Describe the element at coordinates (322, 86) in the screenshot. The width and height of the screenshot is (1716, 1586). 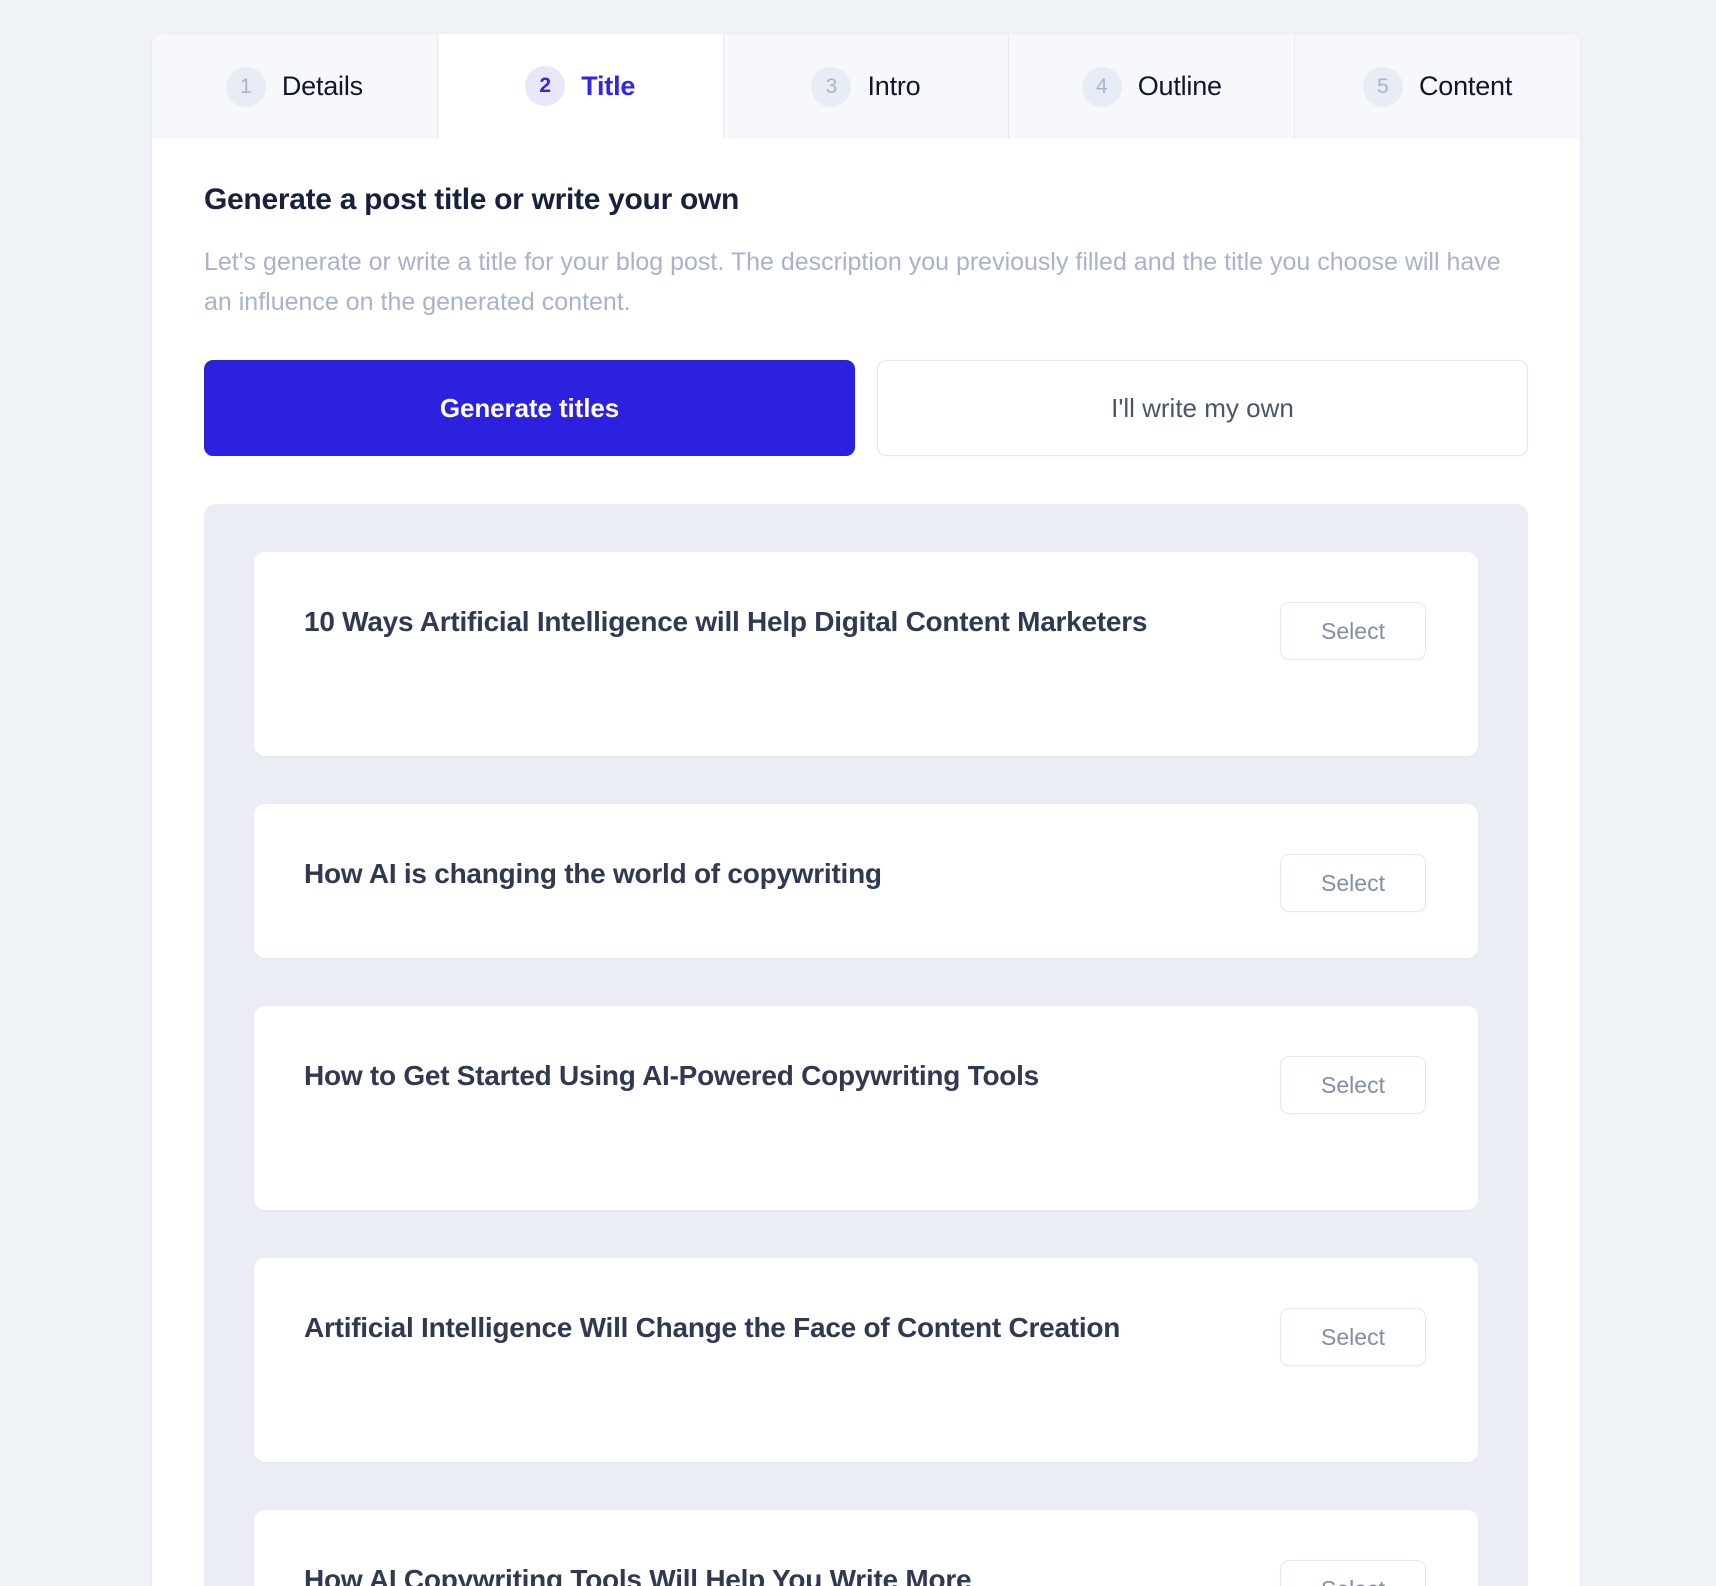
I see `tab-label: Details` at that location.